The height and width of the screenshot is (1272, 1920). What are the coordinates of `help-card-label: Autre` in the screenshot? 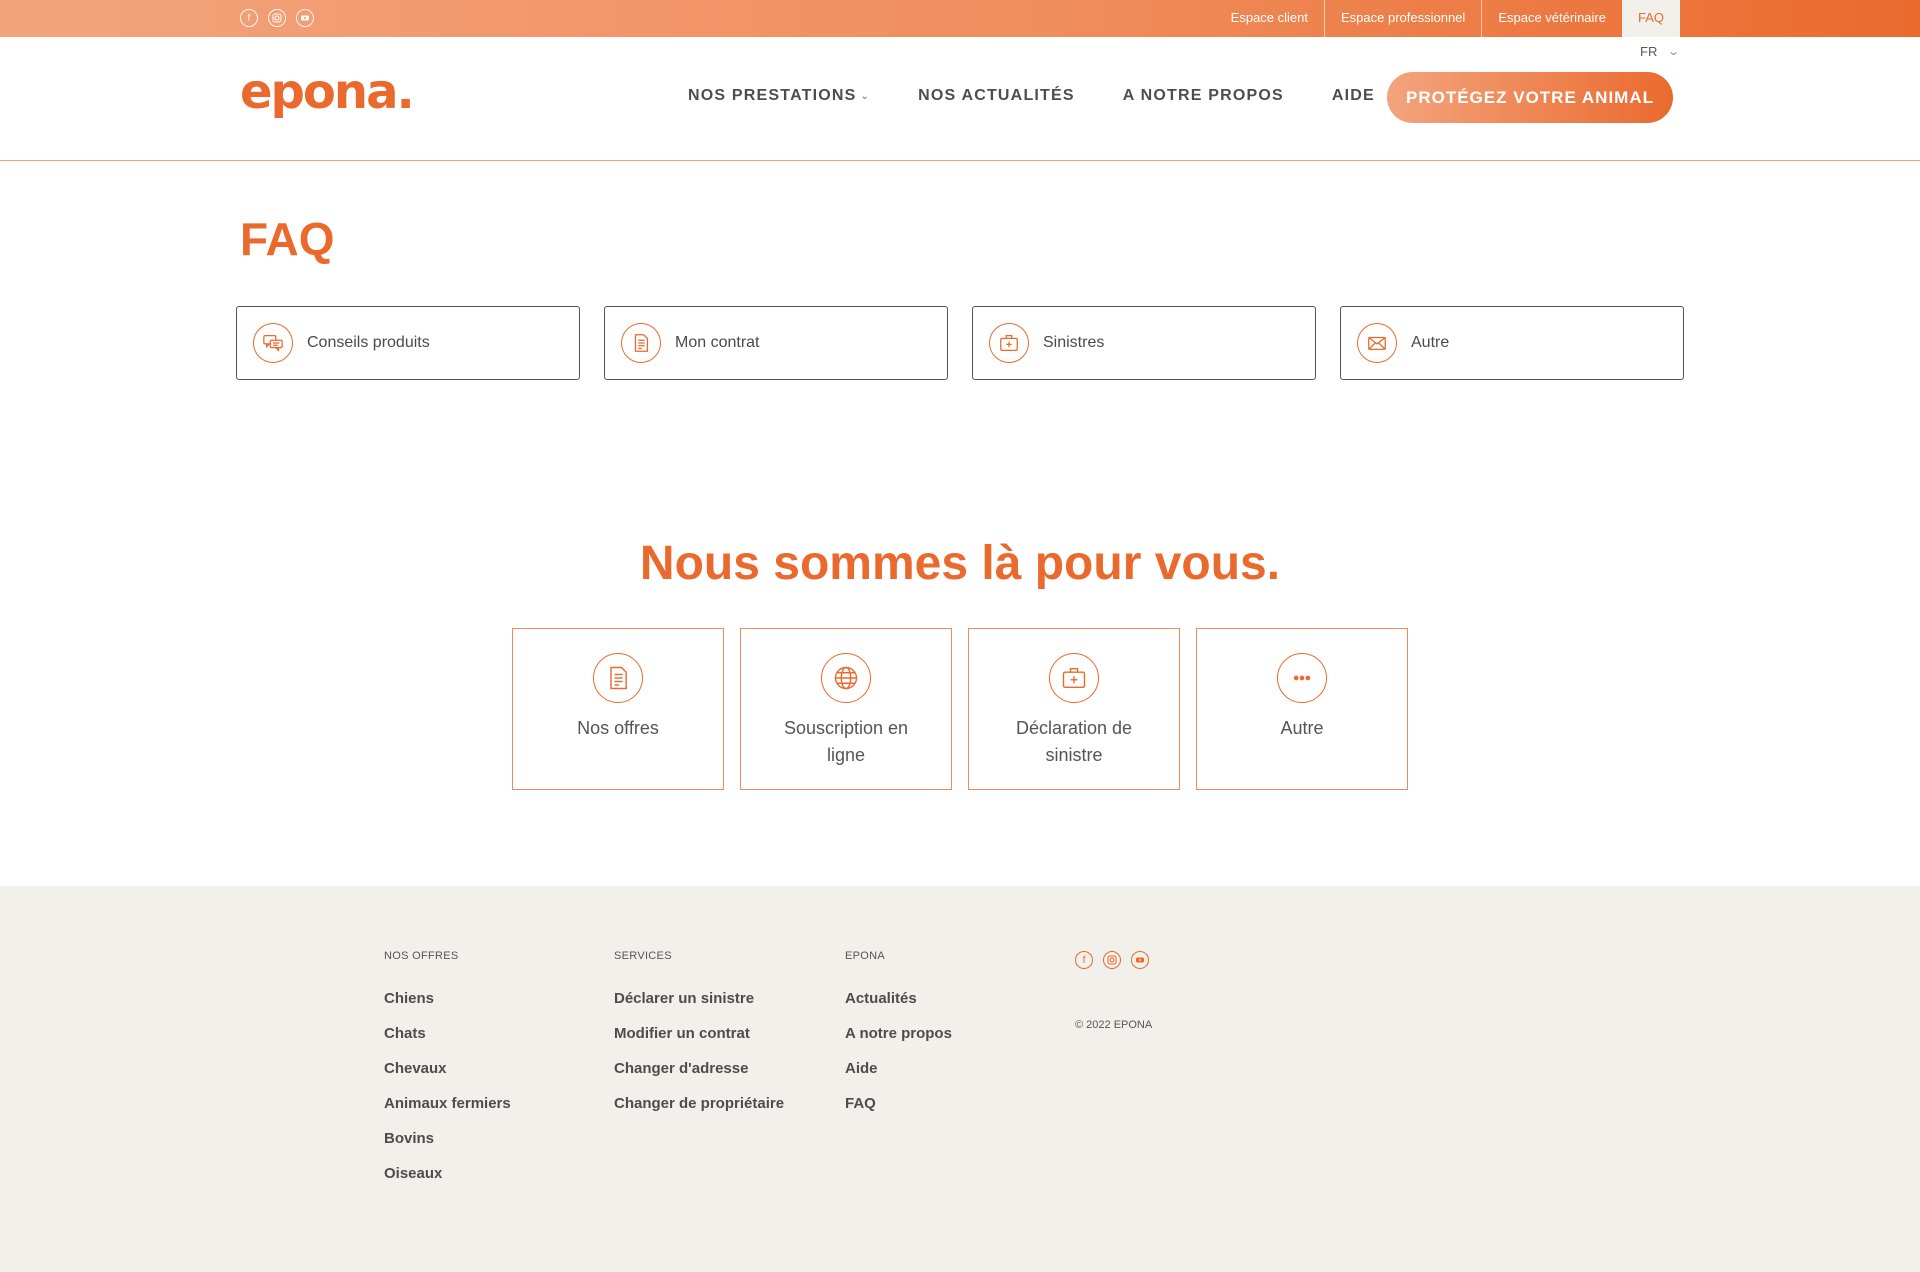 It's located at (1302, 728).